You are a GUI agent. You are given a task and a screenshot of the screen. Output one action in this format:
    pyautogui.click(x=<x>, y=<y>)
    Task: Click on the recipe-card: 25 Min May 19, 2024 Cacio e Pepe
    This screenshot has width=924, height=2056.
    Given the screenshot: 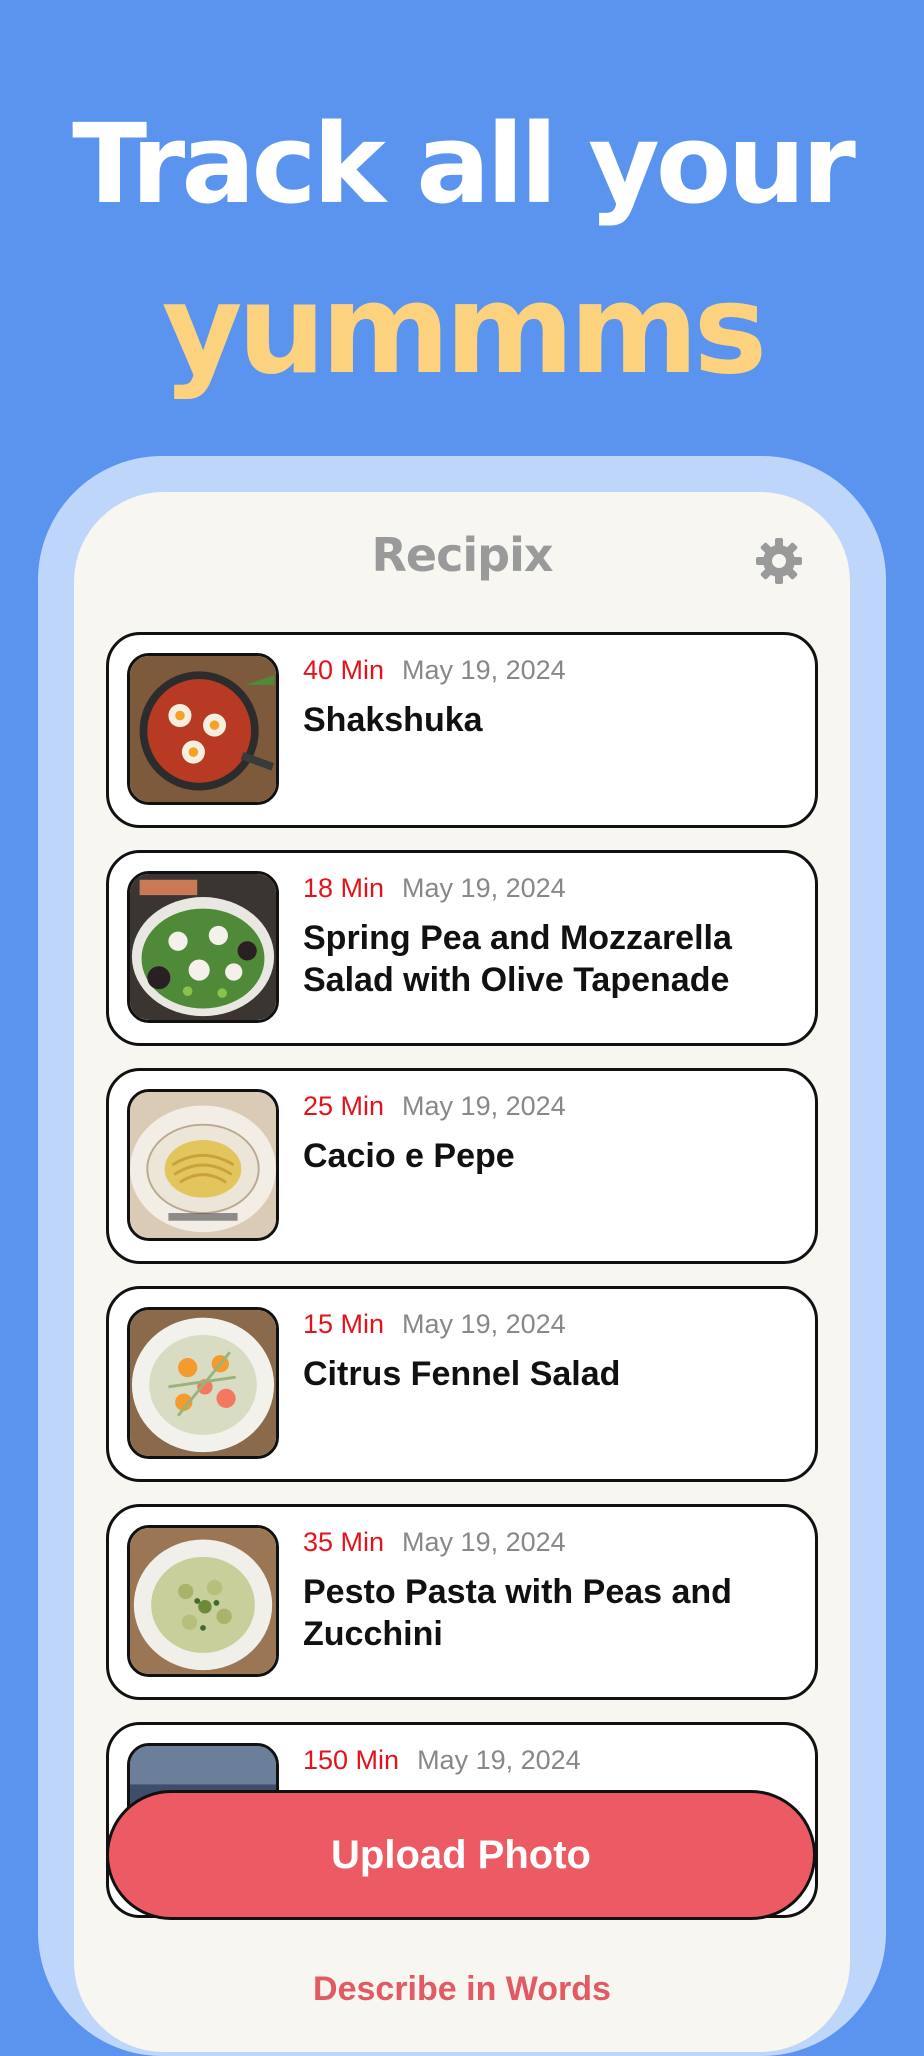 What is the action you would take?
    pyautogui.click(x=462, y=1166)
    